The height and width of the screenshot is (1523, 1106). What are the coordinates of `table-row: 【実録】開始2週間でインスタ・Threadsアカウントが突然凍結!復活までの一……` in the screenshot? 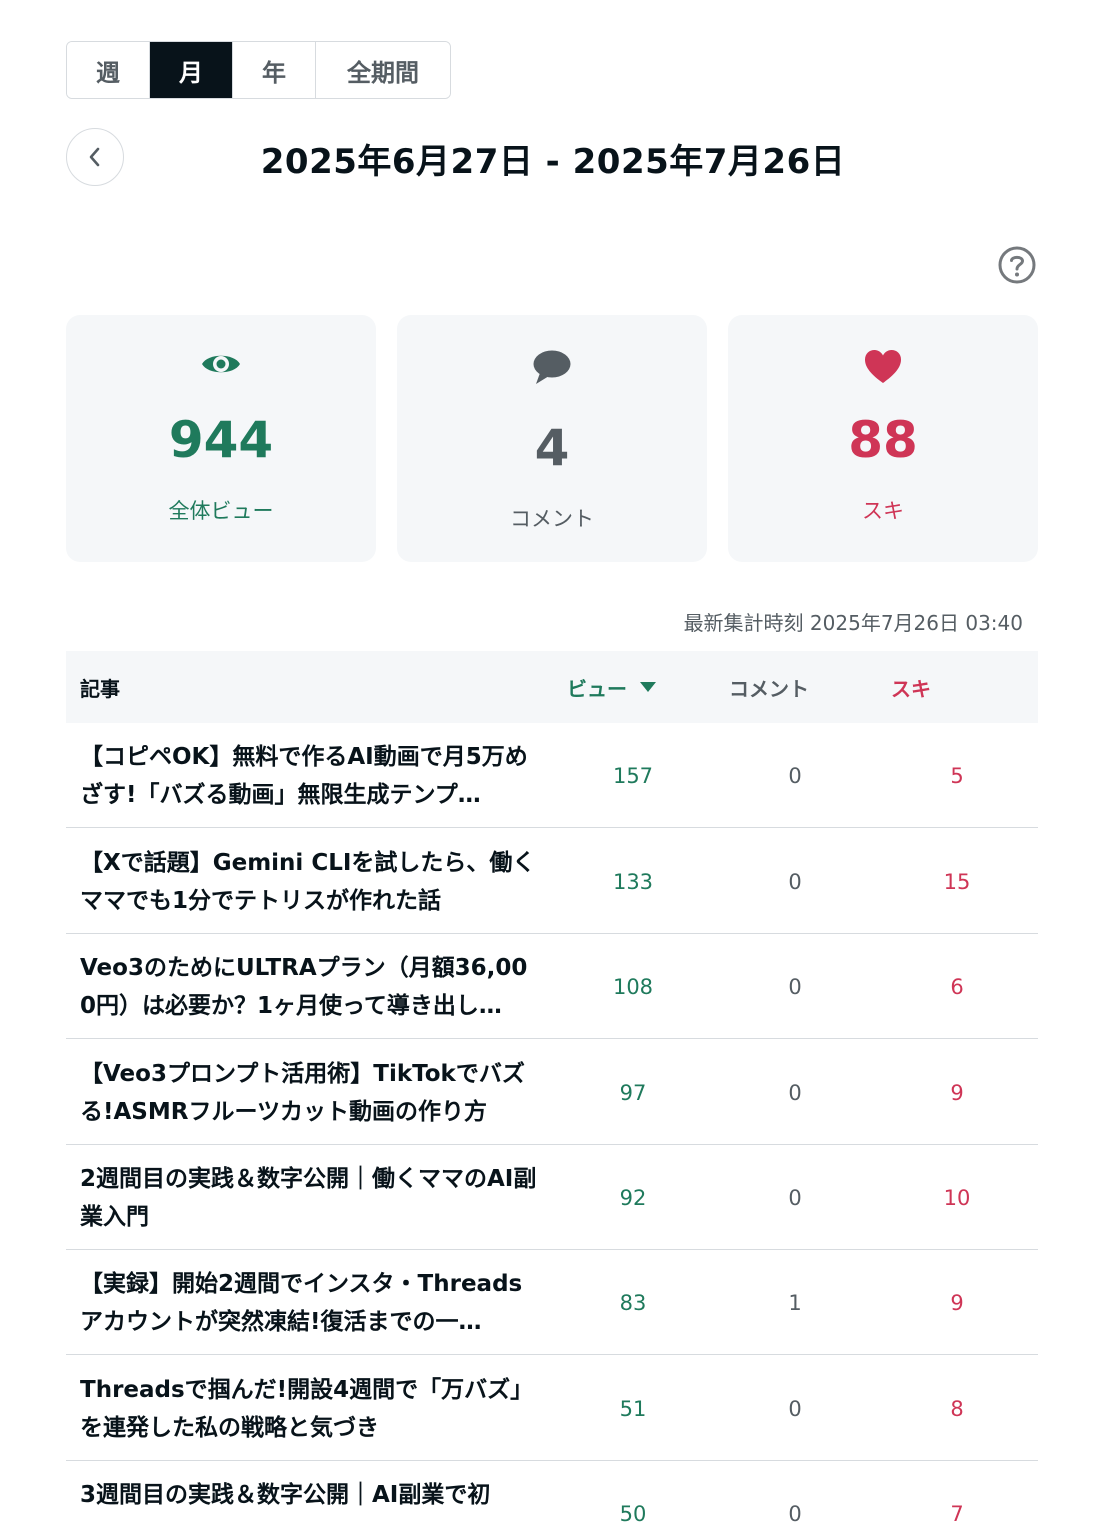 It's located at (552, 1302).